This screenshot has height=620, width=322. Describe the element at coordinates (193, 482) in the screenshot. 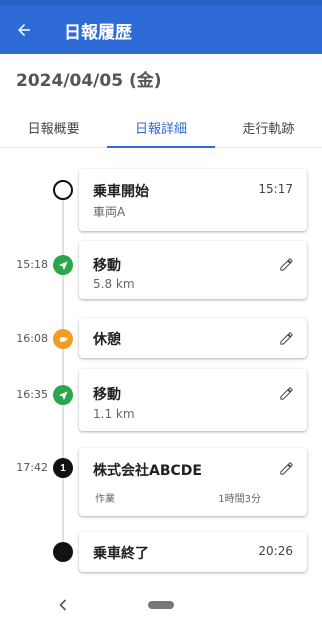

I see `timeline-card-visit: 株式会社ABCDE 作業 1時間3分` at that location.